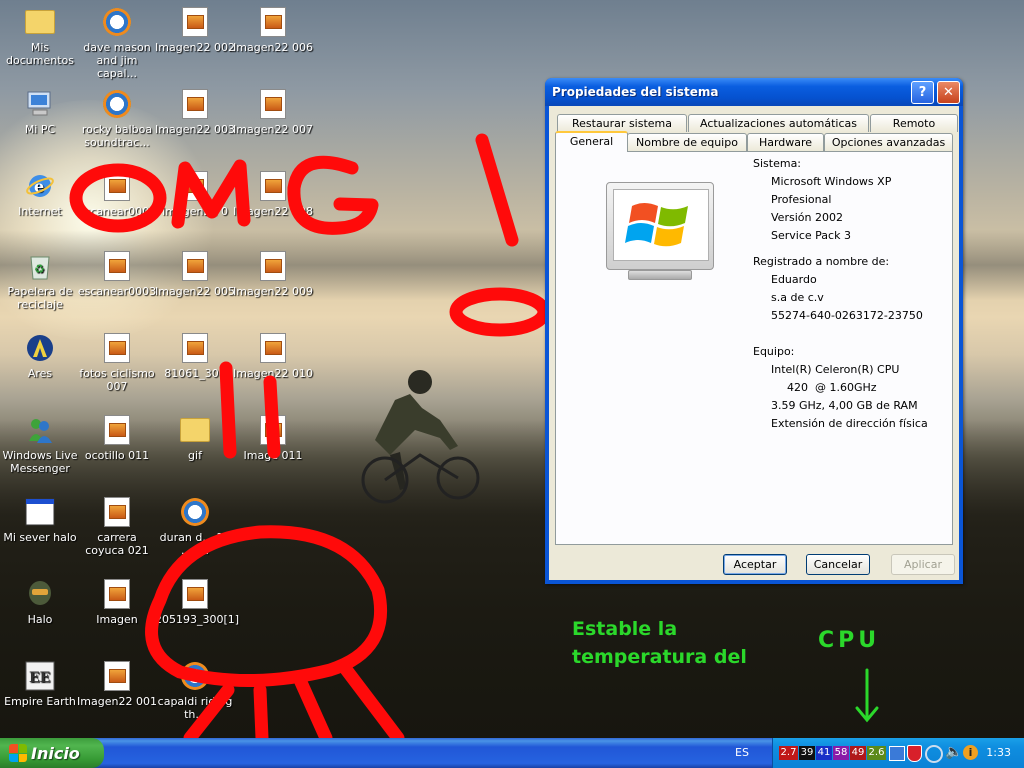  I want to click on taskbar: Inicio ES 2.7 39 41 58 49 2.6 🔈 i 1:33, so click(512, 753).